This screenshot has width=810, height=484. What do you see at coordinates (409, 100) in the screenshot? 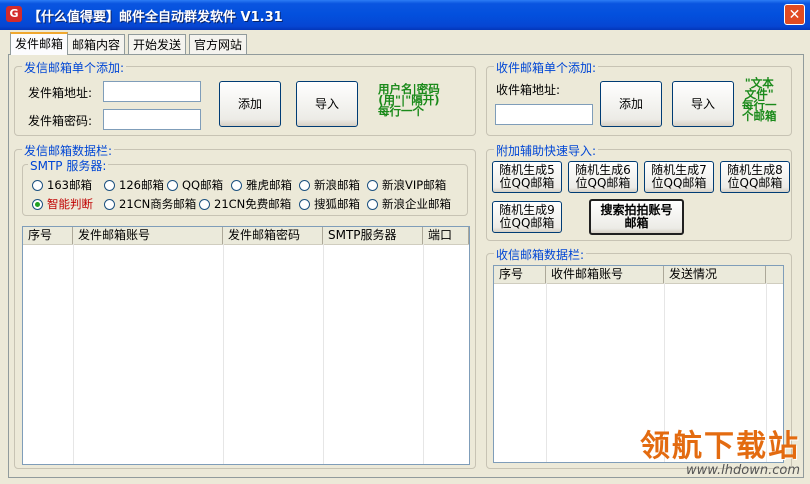
I see `sender-import-note: 用户名|密码 (用"|"隔开) 每行一个` at bounding box center [409, 100].